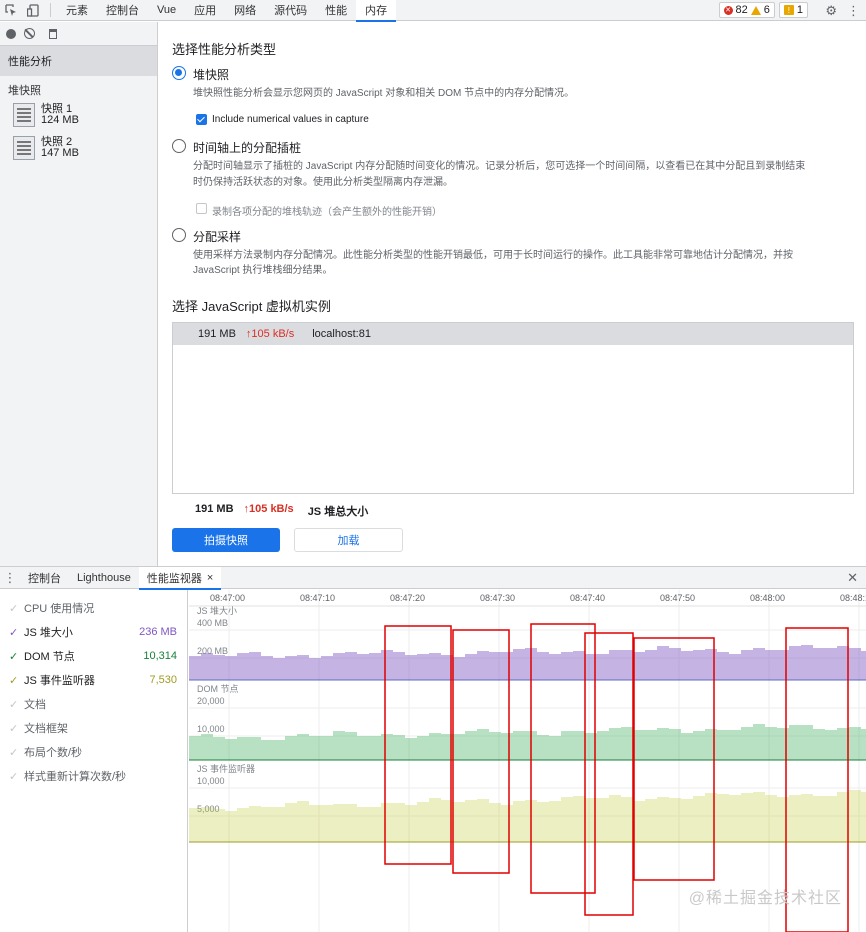 The width and height of the screenshot is (866, 932). I want to click on warning-icon, so click(755, 10).